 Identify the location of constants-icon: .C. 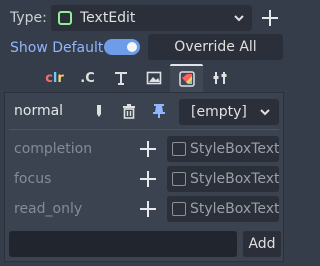
(87, 78).